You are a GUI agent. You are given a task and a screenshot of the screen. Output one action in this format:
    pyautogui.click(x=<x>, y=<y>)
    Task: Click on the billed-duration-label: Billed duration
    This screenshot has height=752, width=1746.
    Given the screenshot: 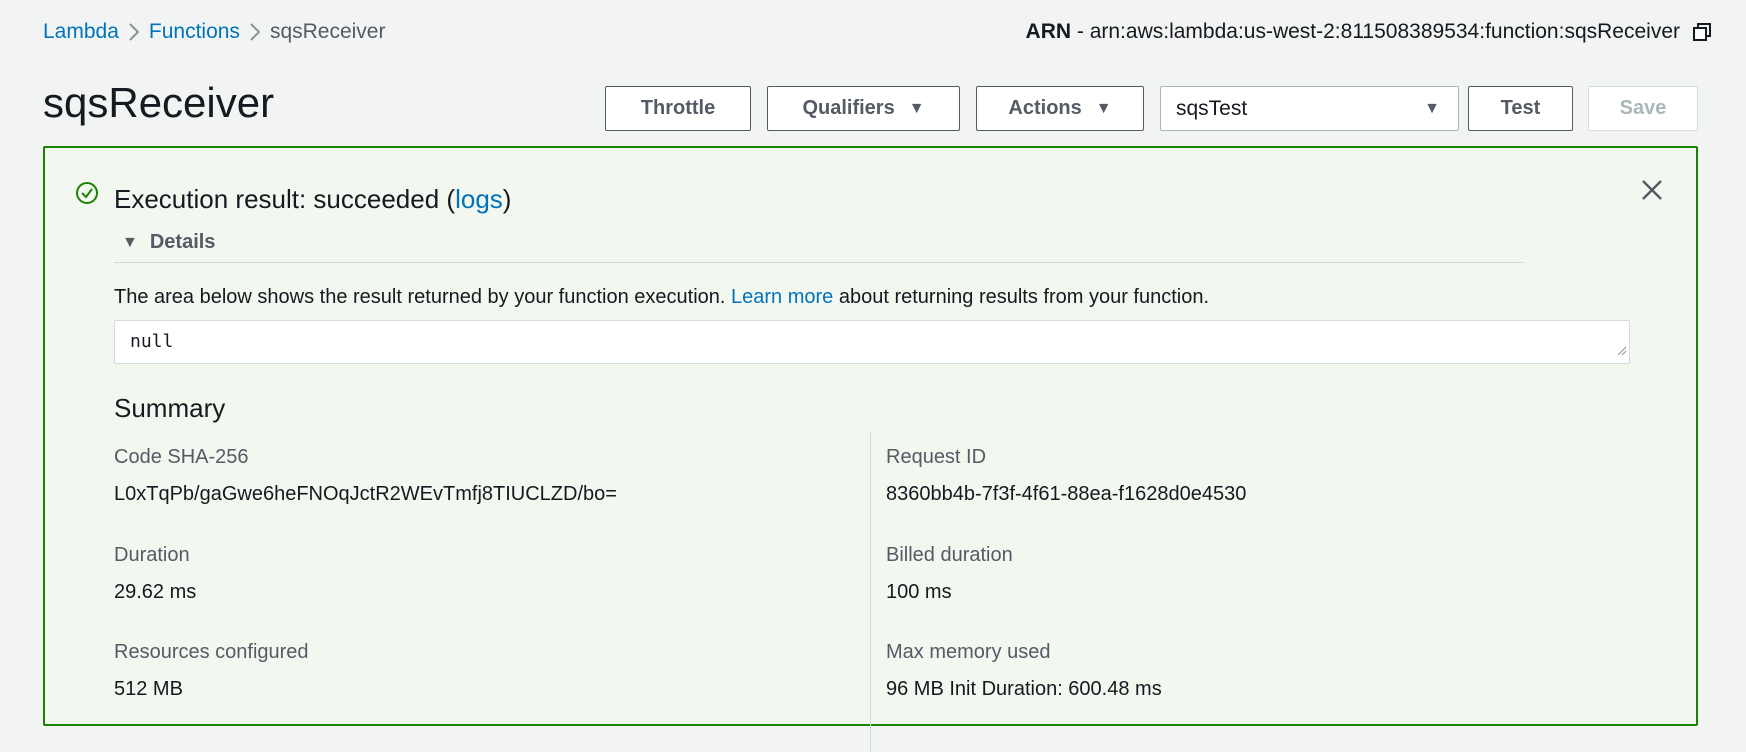 What is the action you would take?
    pyautogui.click(x=949, y=555)
    